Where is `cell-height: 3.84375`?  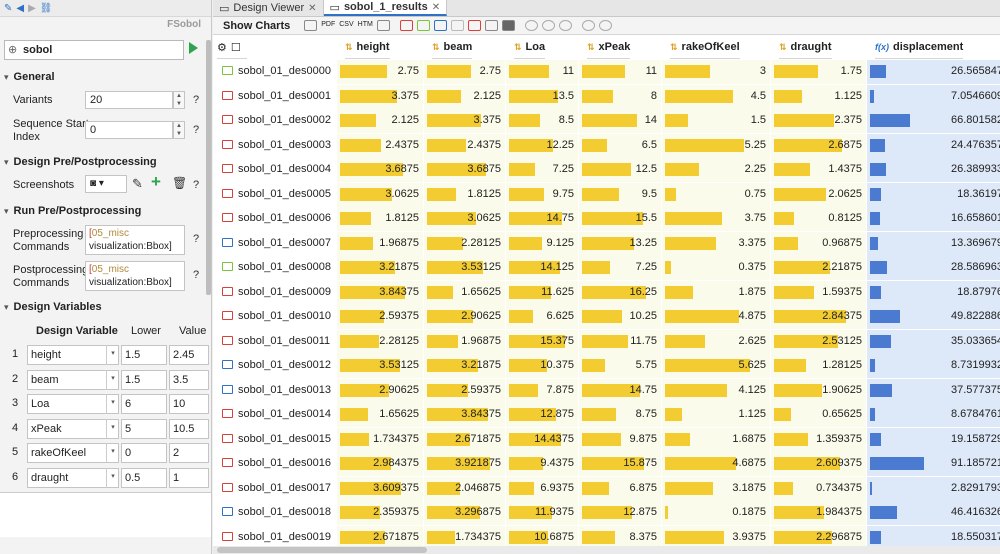
cell-height: 3.84375 is located at coordinates (380, 292).